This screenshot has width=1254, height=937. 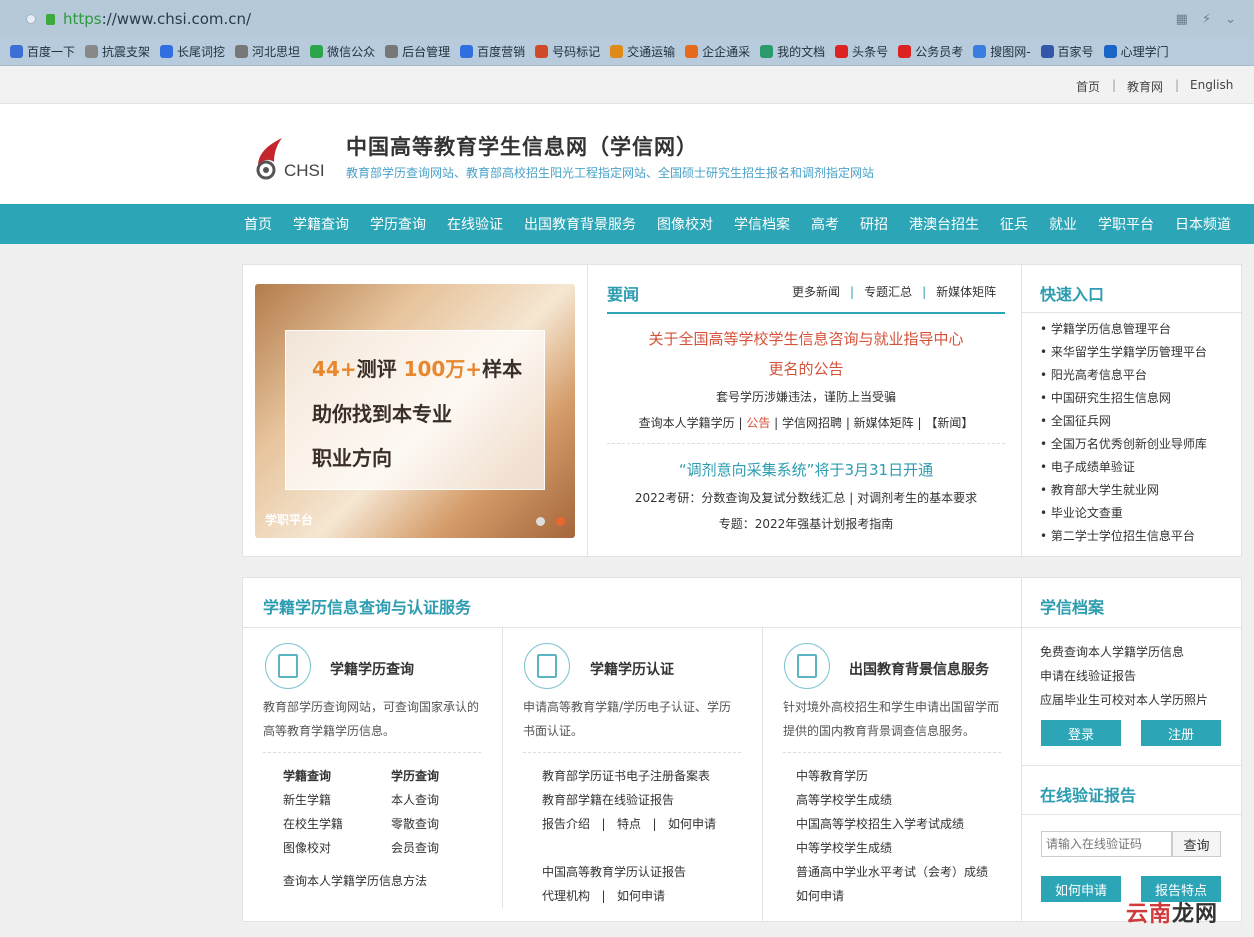 I want to click on address-bar: https://www.chsi.com.cn/ ▦ ⚡ ⌄, so click(x=627, y=19).